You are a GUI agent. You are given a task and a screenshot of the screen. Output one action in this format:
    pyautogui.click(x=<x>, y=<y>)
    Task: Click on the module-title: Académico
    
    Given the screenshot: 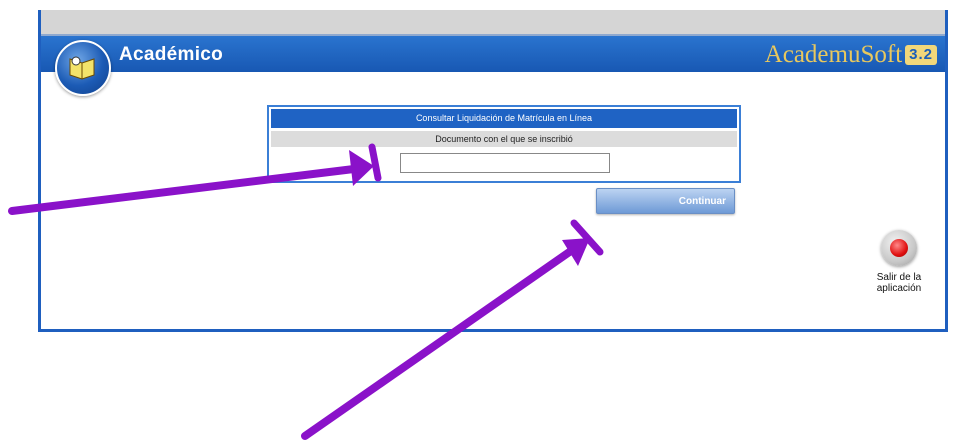 What is the action you would take?
    pyautogui.click(x=171, y=54)
    